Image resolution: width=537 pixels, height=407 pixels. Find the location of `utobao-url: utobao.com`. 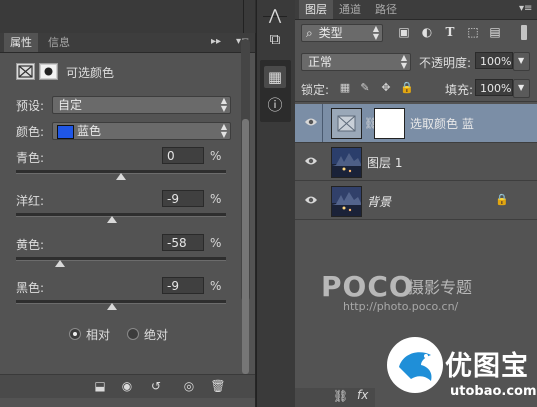

utobao-url: utobao.com is located at coordinates (493, 391).